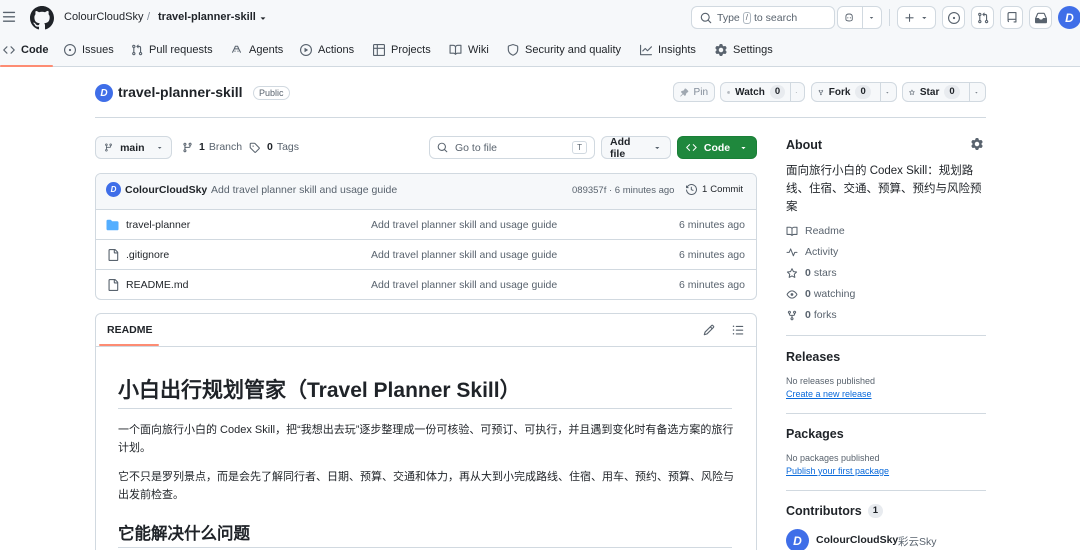 The image size is (1080, 550). Describe the element at coordinates (822, 252) in the screenshot. I see `activity-link-label: Activity` at that location.